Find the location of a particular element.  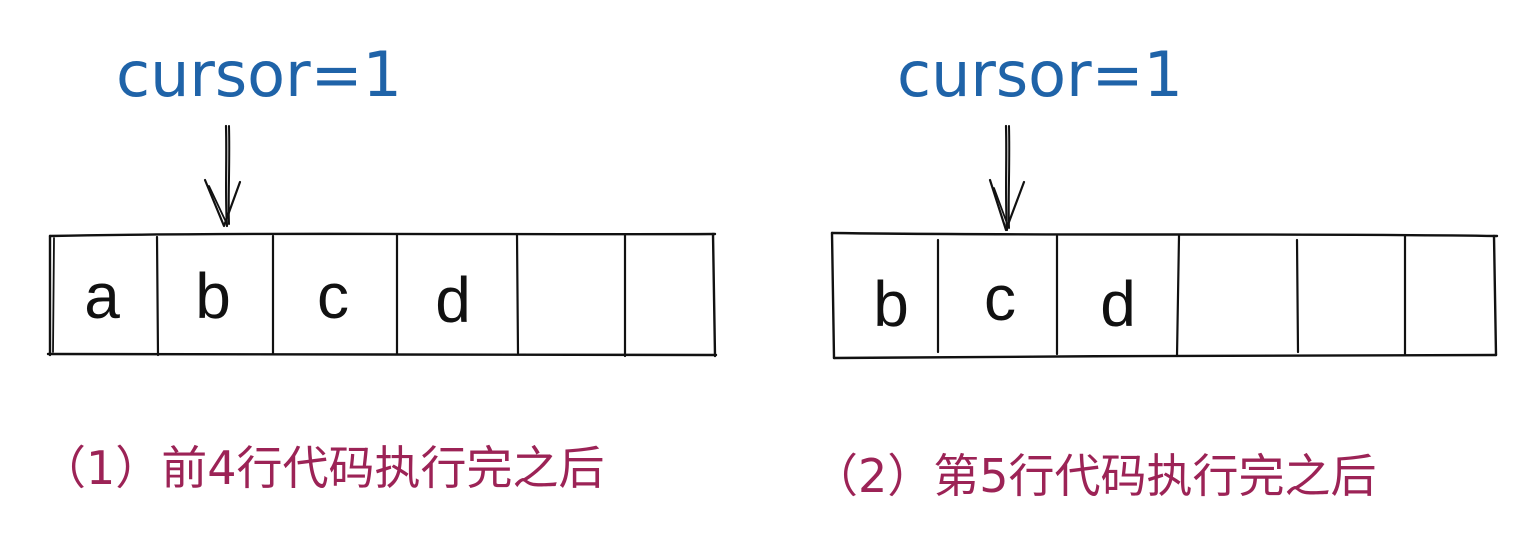

panel-1-cursor-arrow-icon is located at coordinates (222, 176).